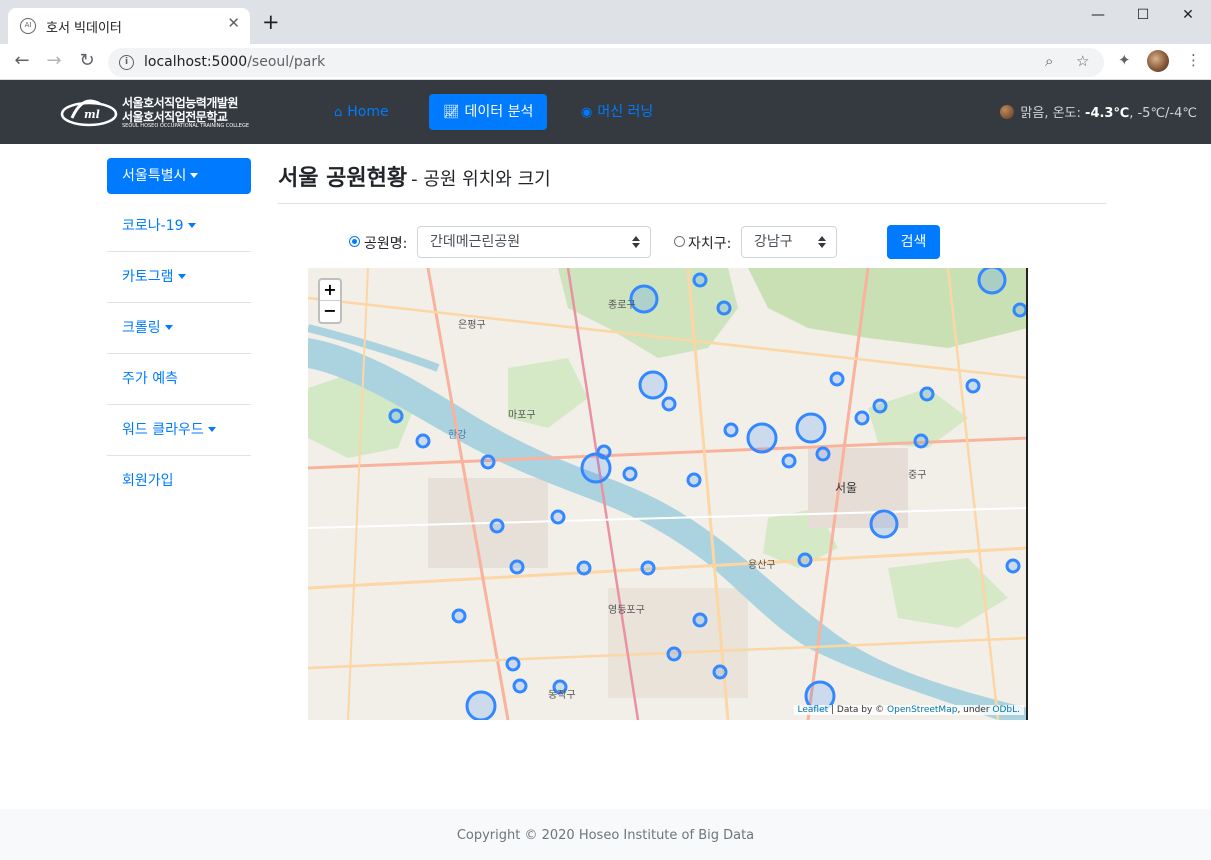  What do you see at coordinates (534, 242) in the screenshot?
I see `park-select: 간데메근린공원` at bounding box center [534, 242].